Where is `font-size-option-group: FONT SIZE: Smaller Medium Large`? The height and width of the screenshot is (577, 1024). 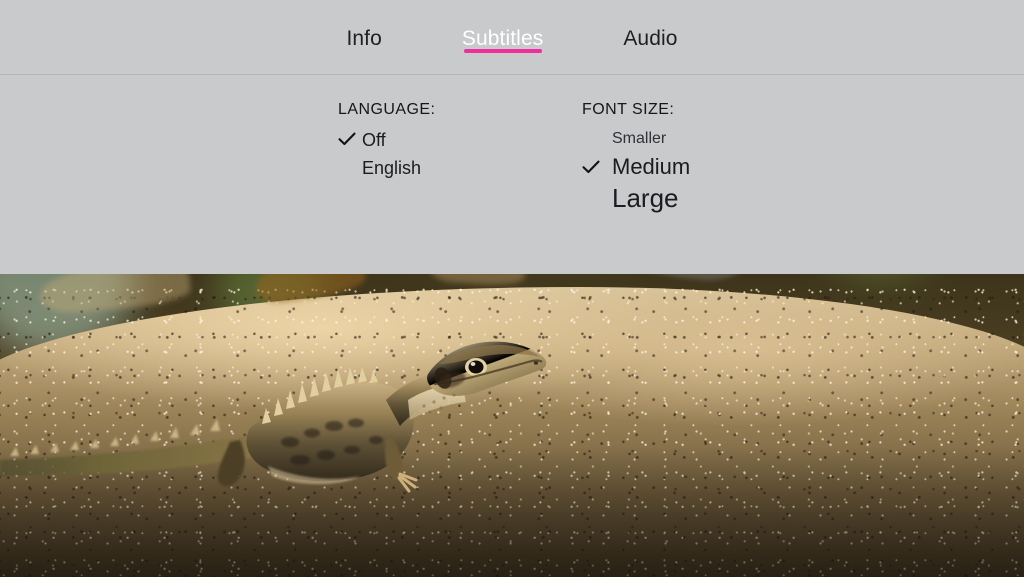 font-size-option-group: FONT SIZE: Smaller Medium Large is located at coordinates (636, 156).